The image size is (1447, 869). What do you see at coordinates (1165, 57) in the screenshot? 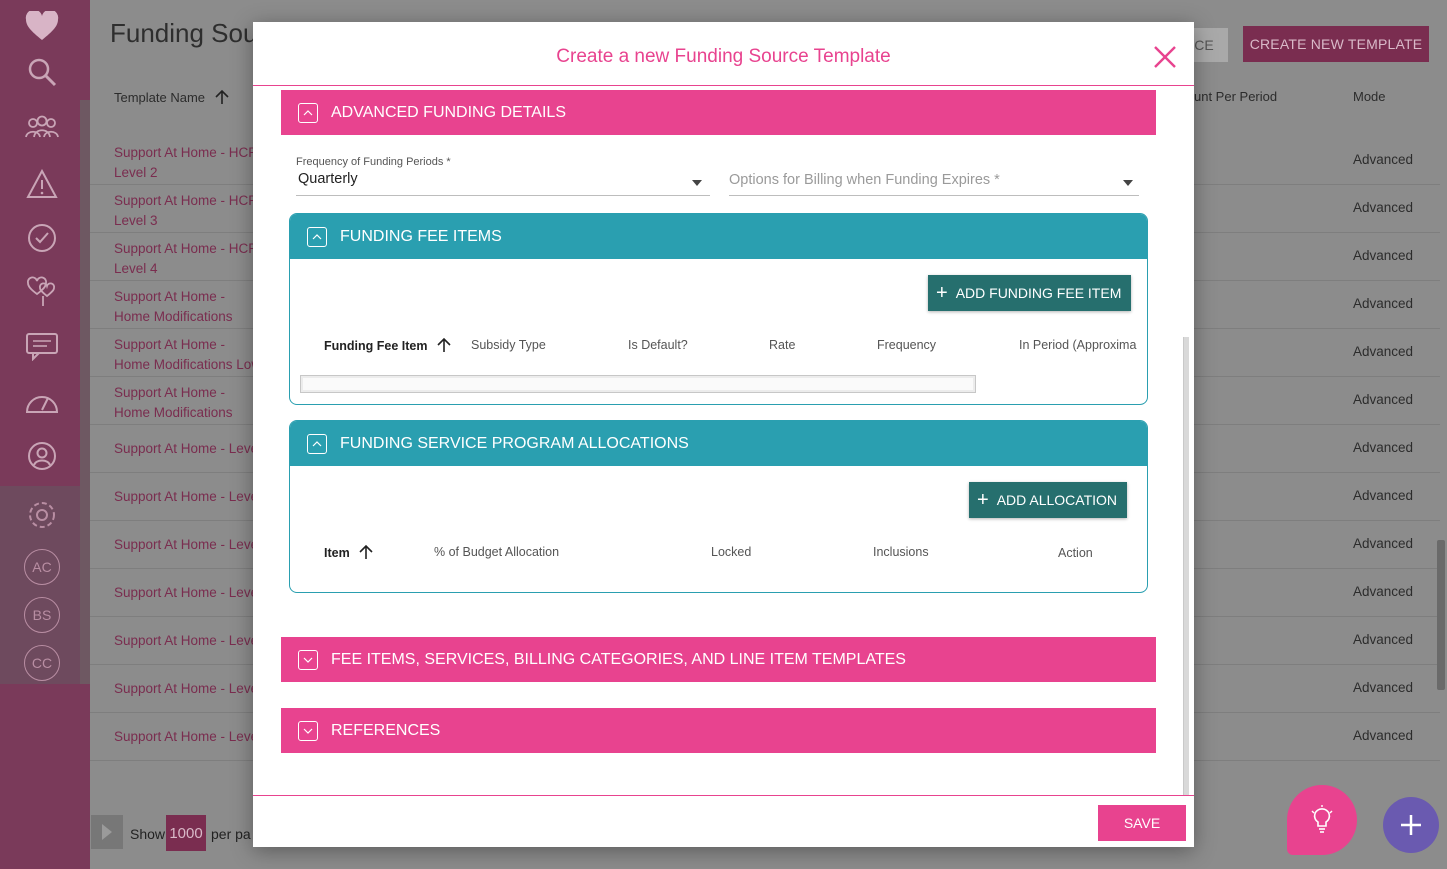
I see `close-icon` at bounding box center [1165, 57].